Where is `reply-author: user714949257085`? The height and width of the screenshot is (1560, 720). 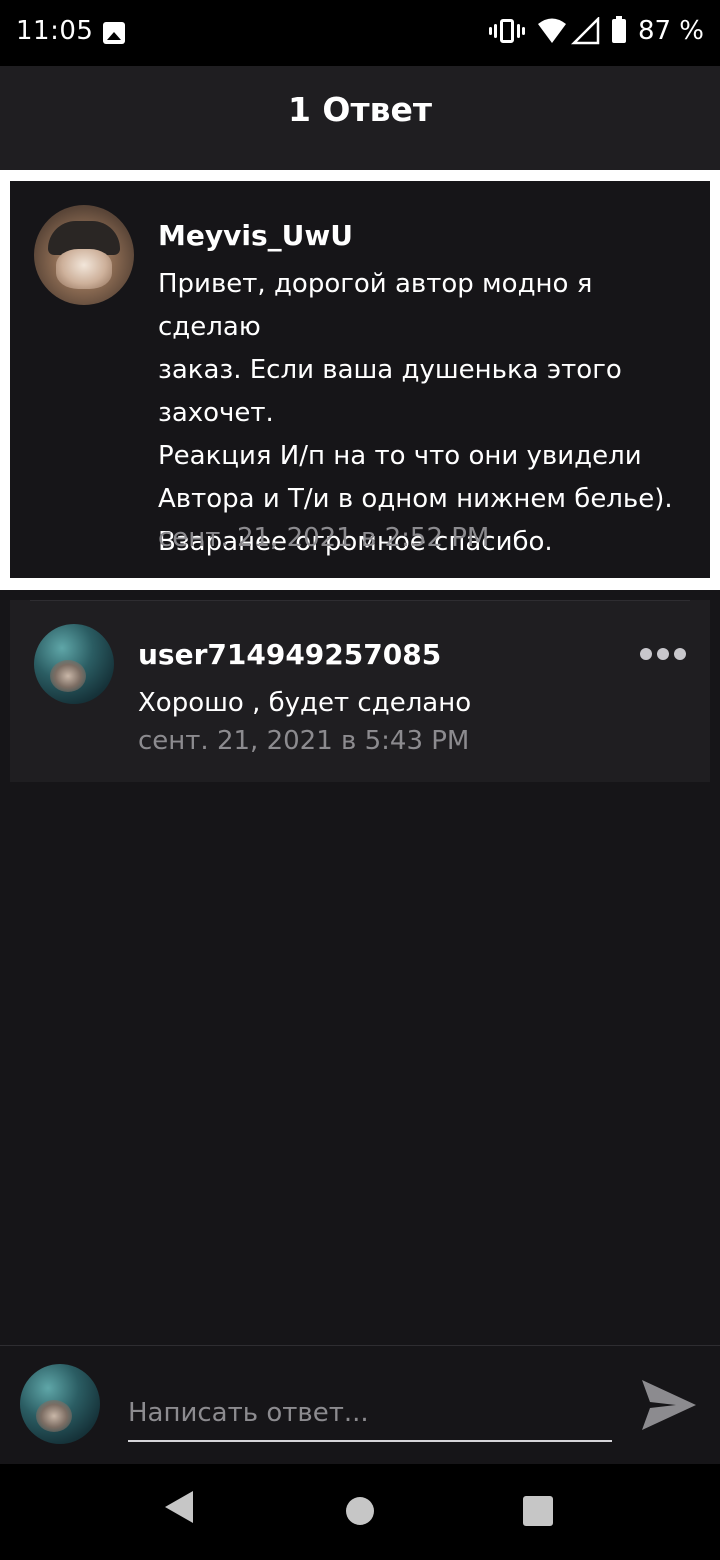
reply-author: user714949257085 is located at coordinates (289, 654).